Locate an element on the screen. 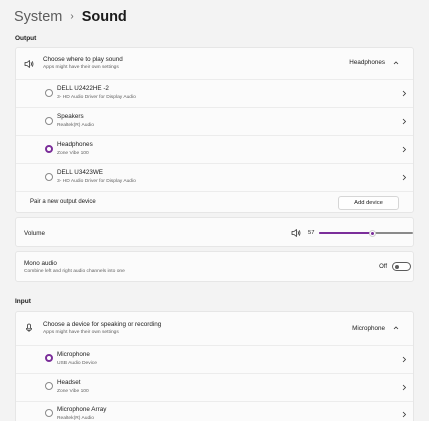 Image resolution: width=429 pixels, height=421 pixels. input-device-row: Microphone Array Realtek(R) Audio is located at coordinates (214, 411).